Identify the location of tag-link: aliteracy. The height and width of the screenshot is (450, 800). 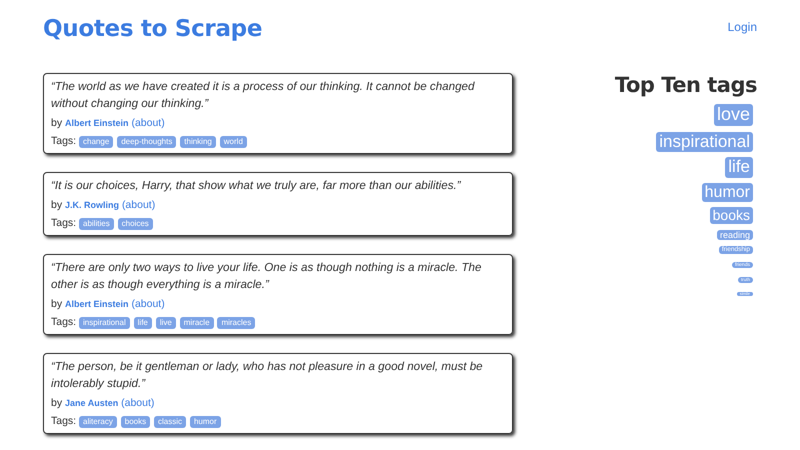
(98, 422).